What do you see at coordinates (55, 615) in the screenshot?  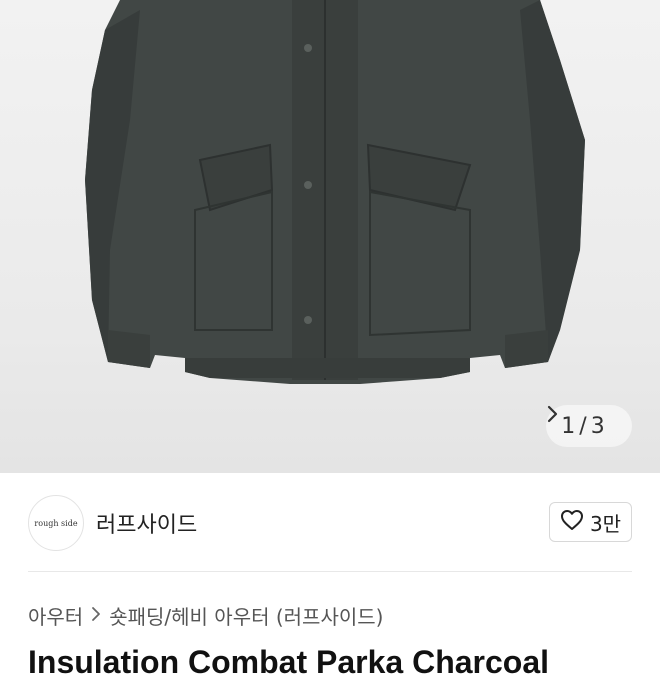 I see `breadcrumb-category: 아우터` at bounding box center [55, 615].